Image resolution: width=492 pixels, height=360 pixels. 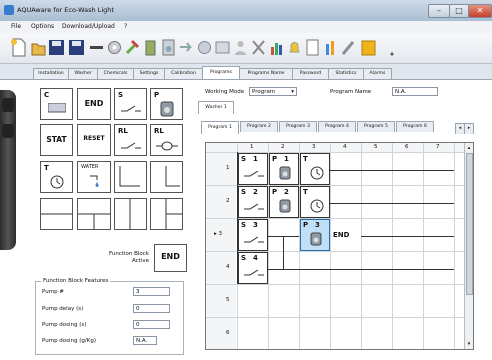 I want to click on tab-washer: Washer, so click(x=83, y=73).